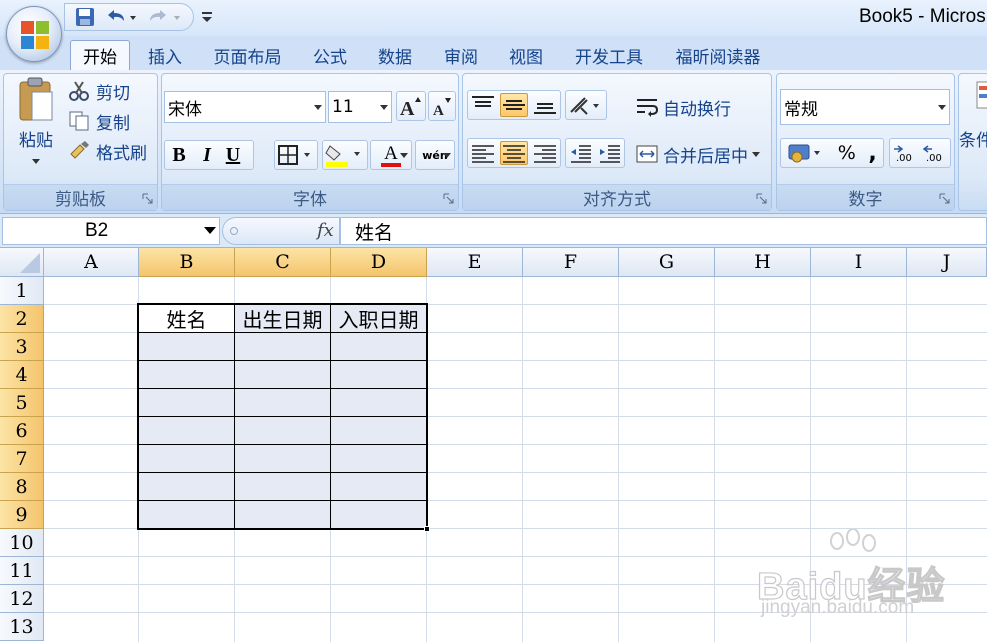 The height and width of the screenshot is (642, 987). I want to click on row-header-10: 10, so click(22, 543).